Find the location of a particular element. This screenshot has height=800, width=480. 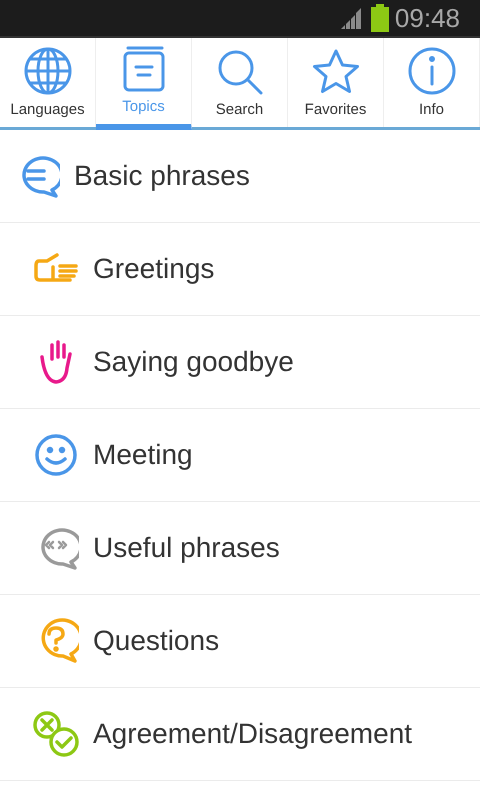

topic-item: Questions is located at coordinates (240, 641).